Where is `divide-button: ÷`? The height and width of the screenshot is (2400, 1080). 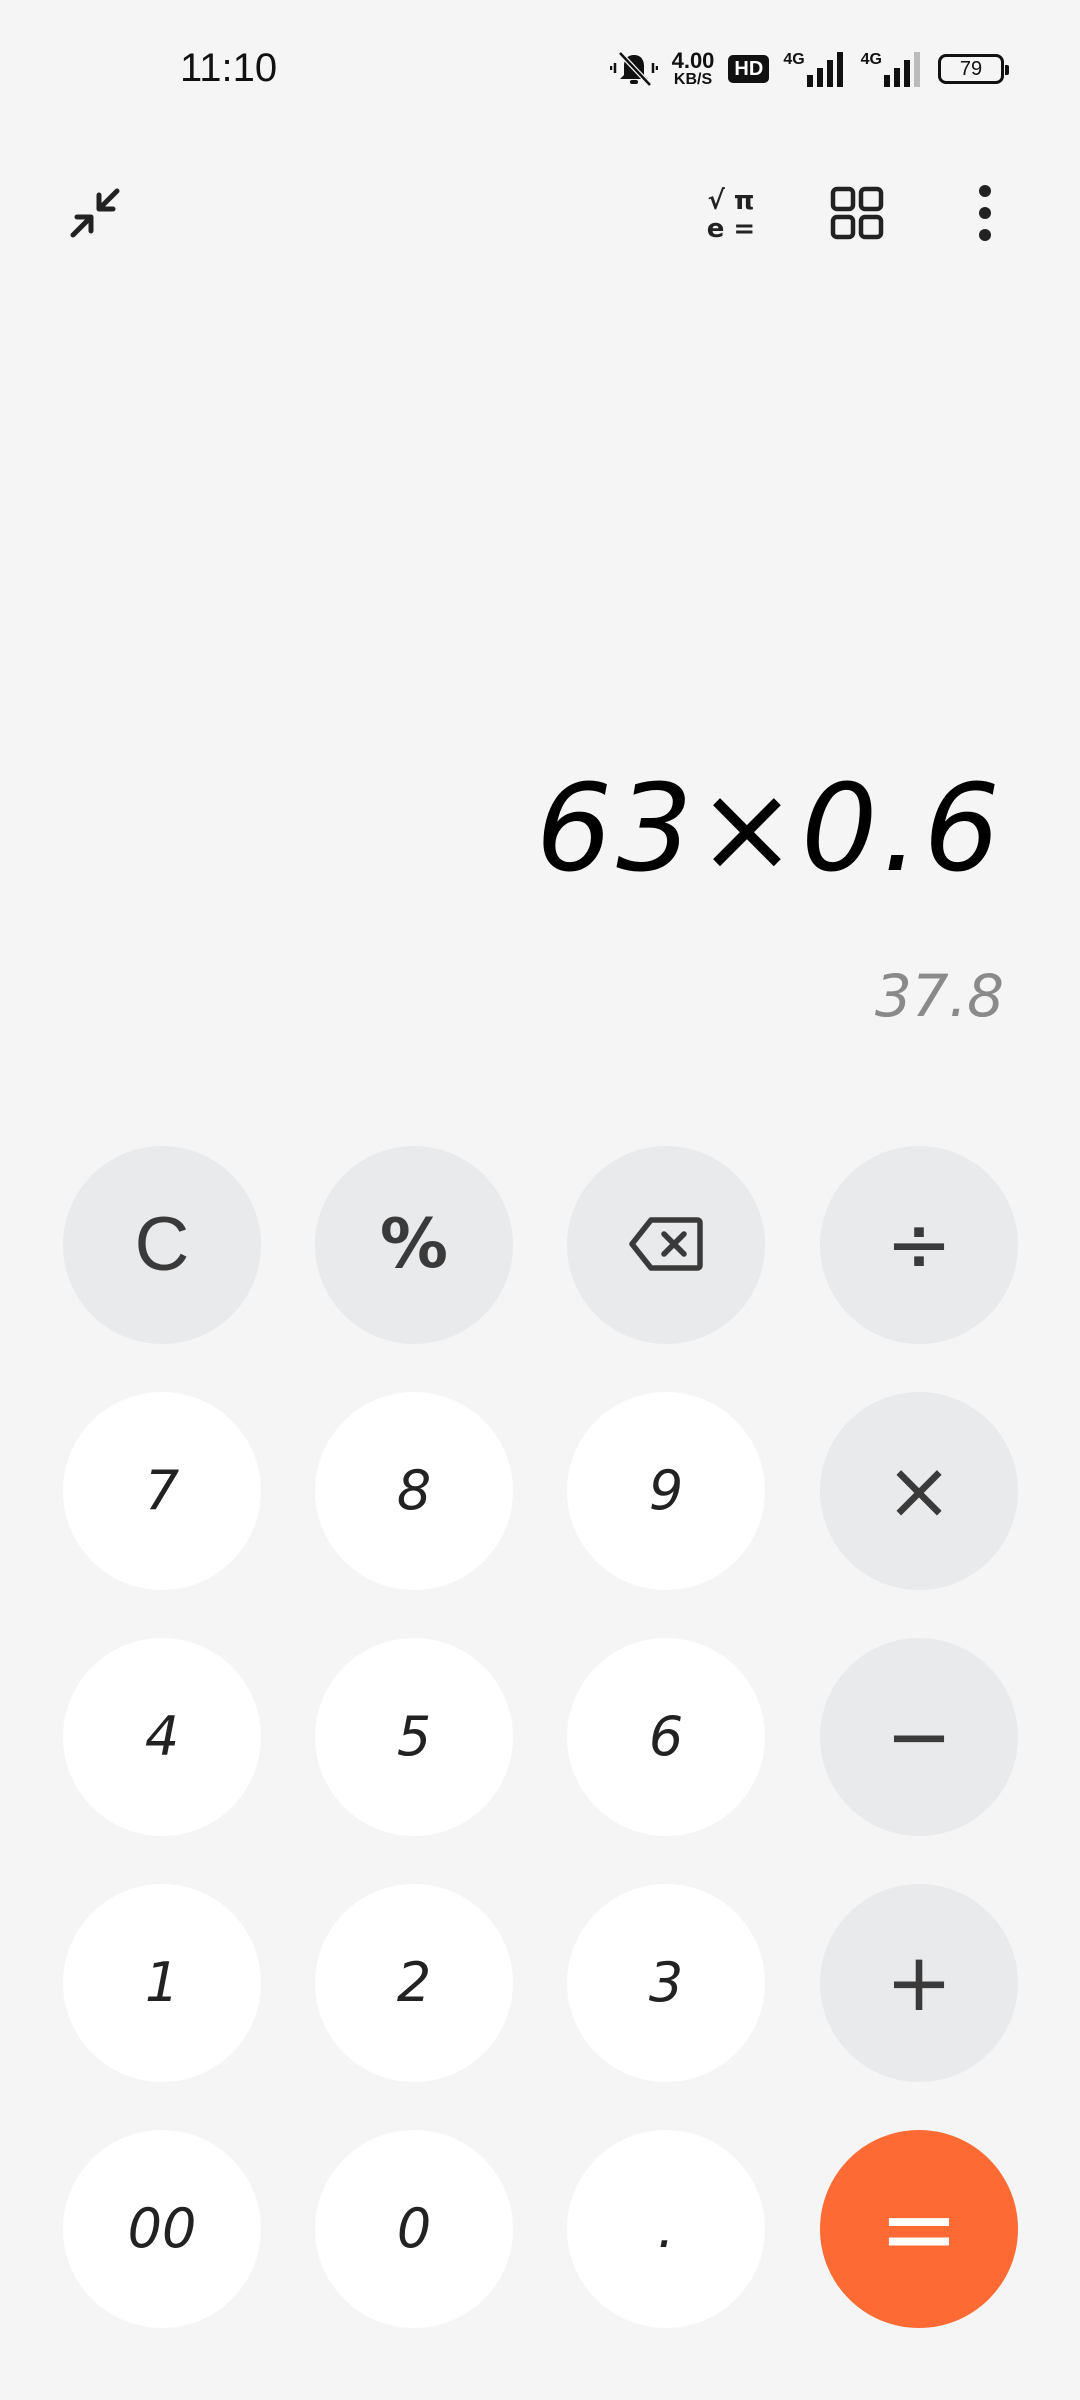 divide-button: ÷ is located at coordinates (919, 1245).